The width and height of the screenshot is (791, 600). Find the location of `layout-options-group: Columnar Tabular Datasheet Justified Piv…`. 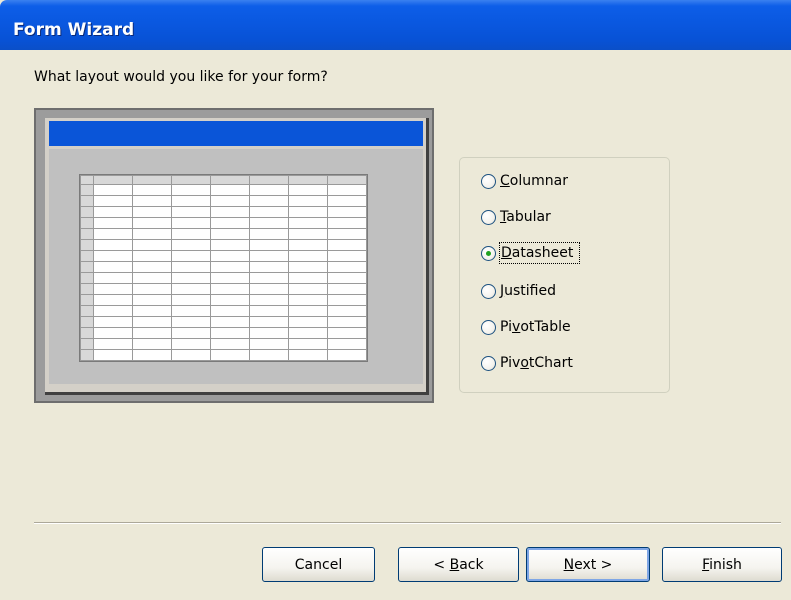

layout-options-group: Columnar Tabular Datasheet Justified Piv… is located at coordinates (564, 275).